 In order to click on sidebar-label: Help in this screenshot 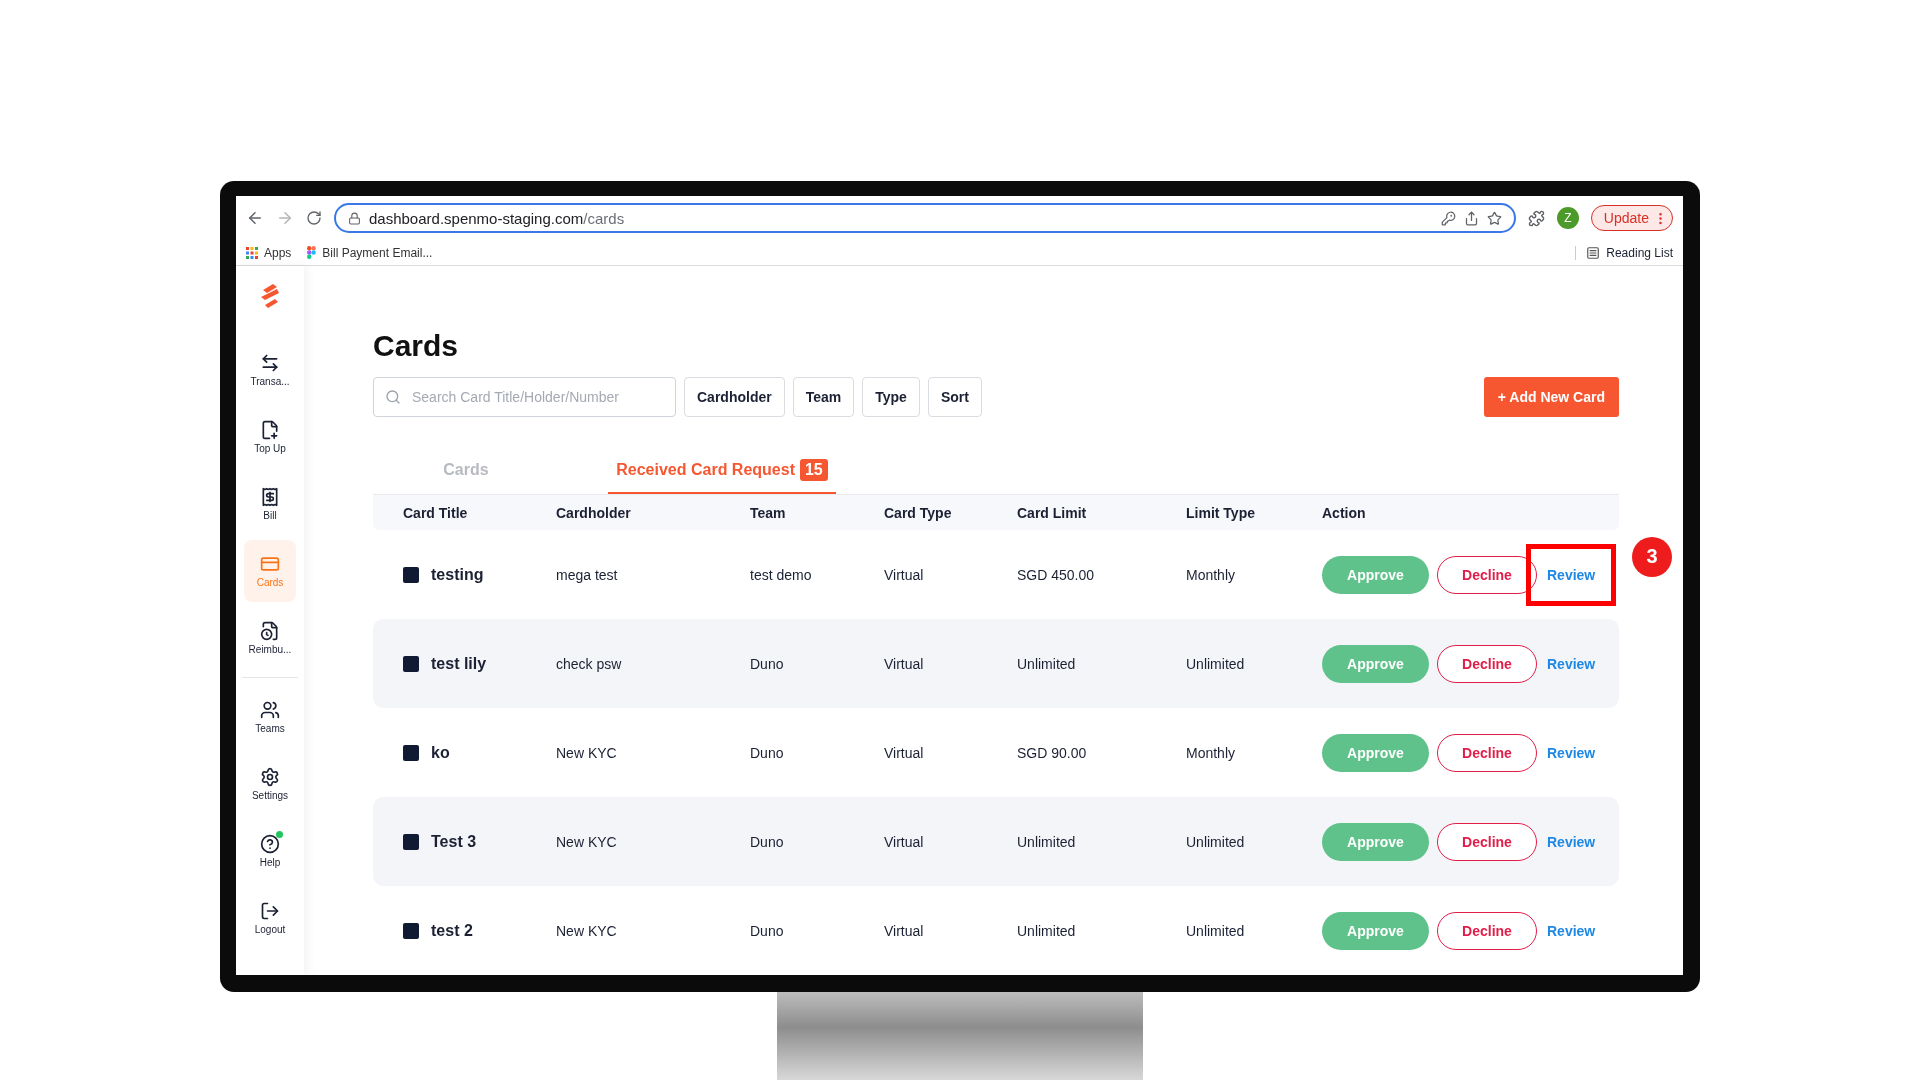, I will do `click(270, 862)`.